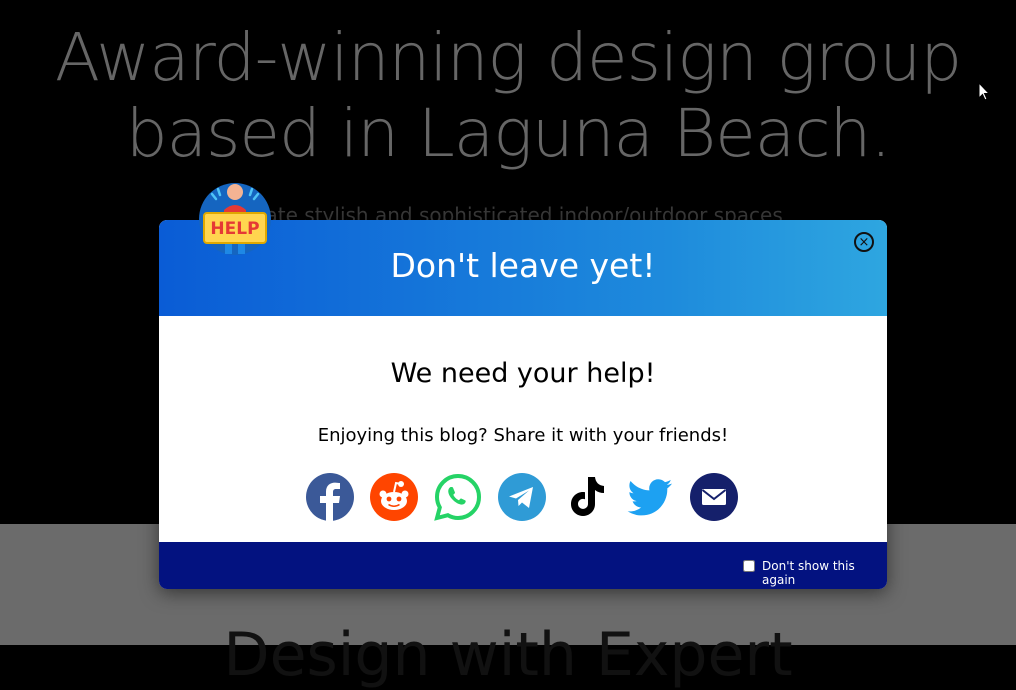  I want to click on help-badge-text: HELP, so click(234, 229).